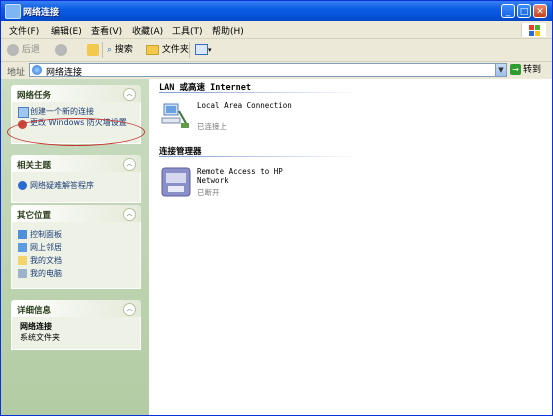 This screenshot has width=553, height=416. What do you see at coordinates (76, 273) in the screenshot?
I see `place-my-computer: 我的电脑` at bounding box center [76, 273].